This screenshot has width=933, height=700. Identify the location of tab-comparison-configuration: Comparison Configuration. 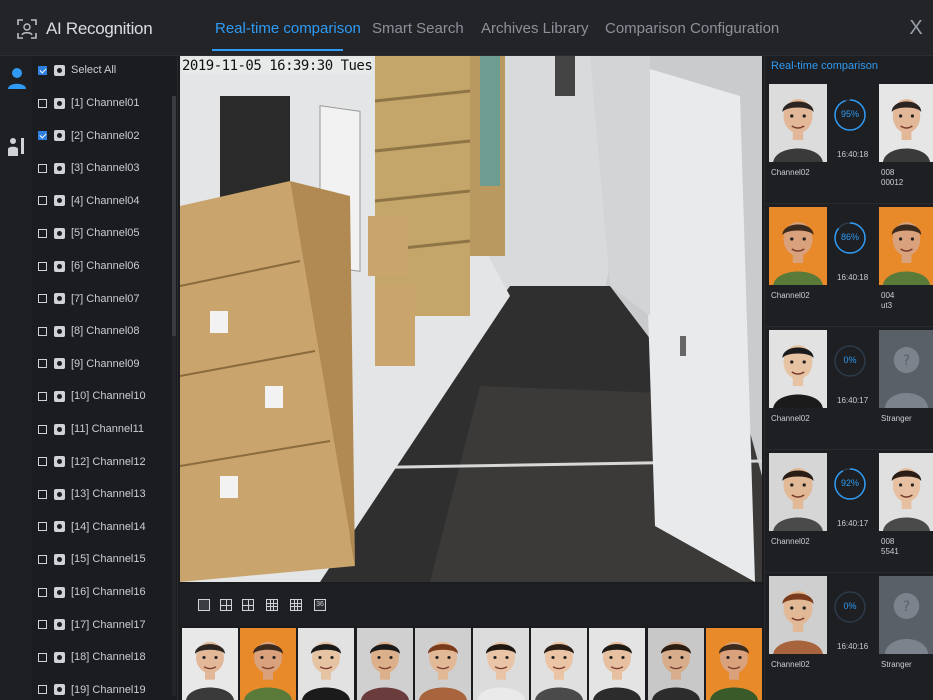
(692, 28).